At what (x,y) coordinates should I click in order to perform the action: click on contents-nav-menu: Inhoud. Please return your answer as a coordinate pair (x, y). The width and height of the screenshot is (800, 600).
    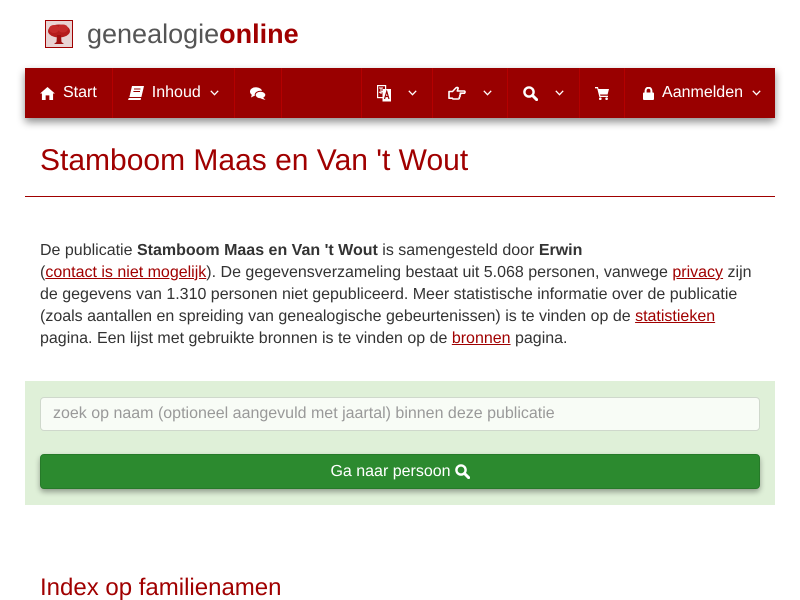
    Looking at the image, I should click on (173, 93).